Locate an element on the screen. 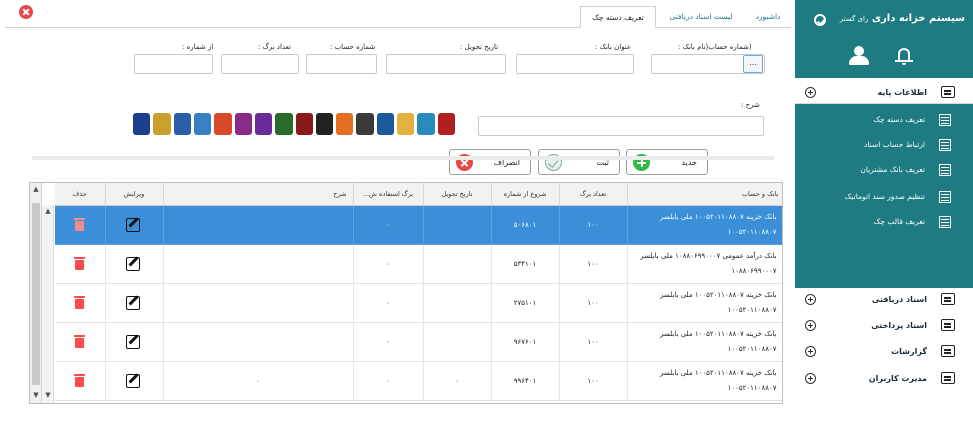  sidebar-section-received-docs: اسناد دریافتی is located at coordinates (884, 300).